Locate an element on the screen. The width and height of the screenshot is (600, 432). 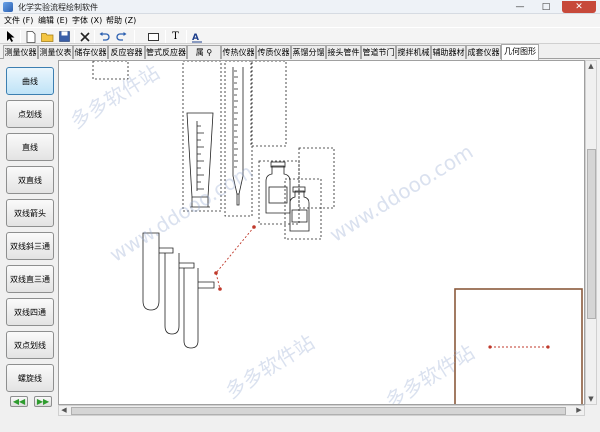
preview-panel is located at coordinates (518, 346).